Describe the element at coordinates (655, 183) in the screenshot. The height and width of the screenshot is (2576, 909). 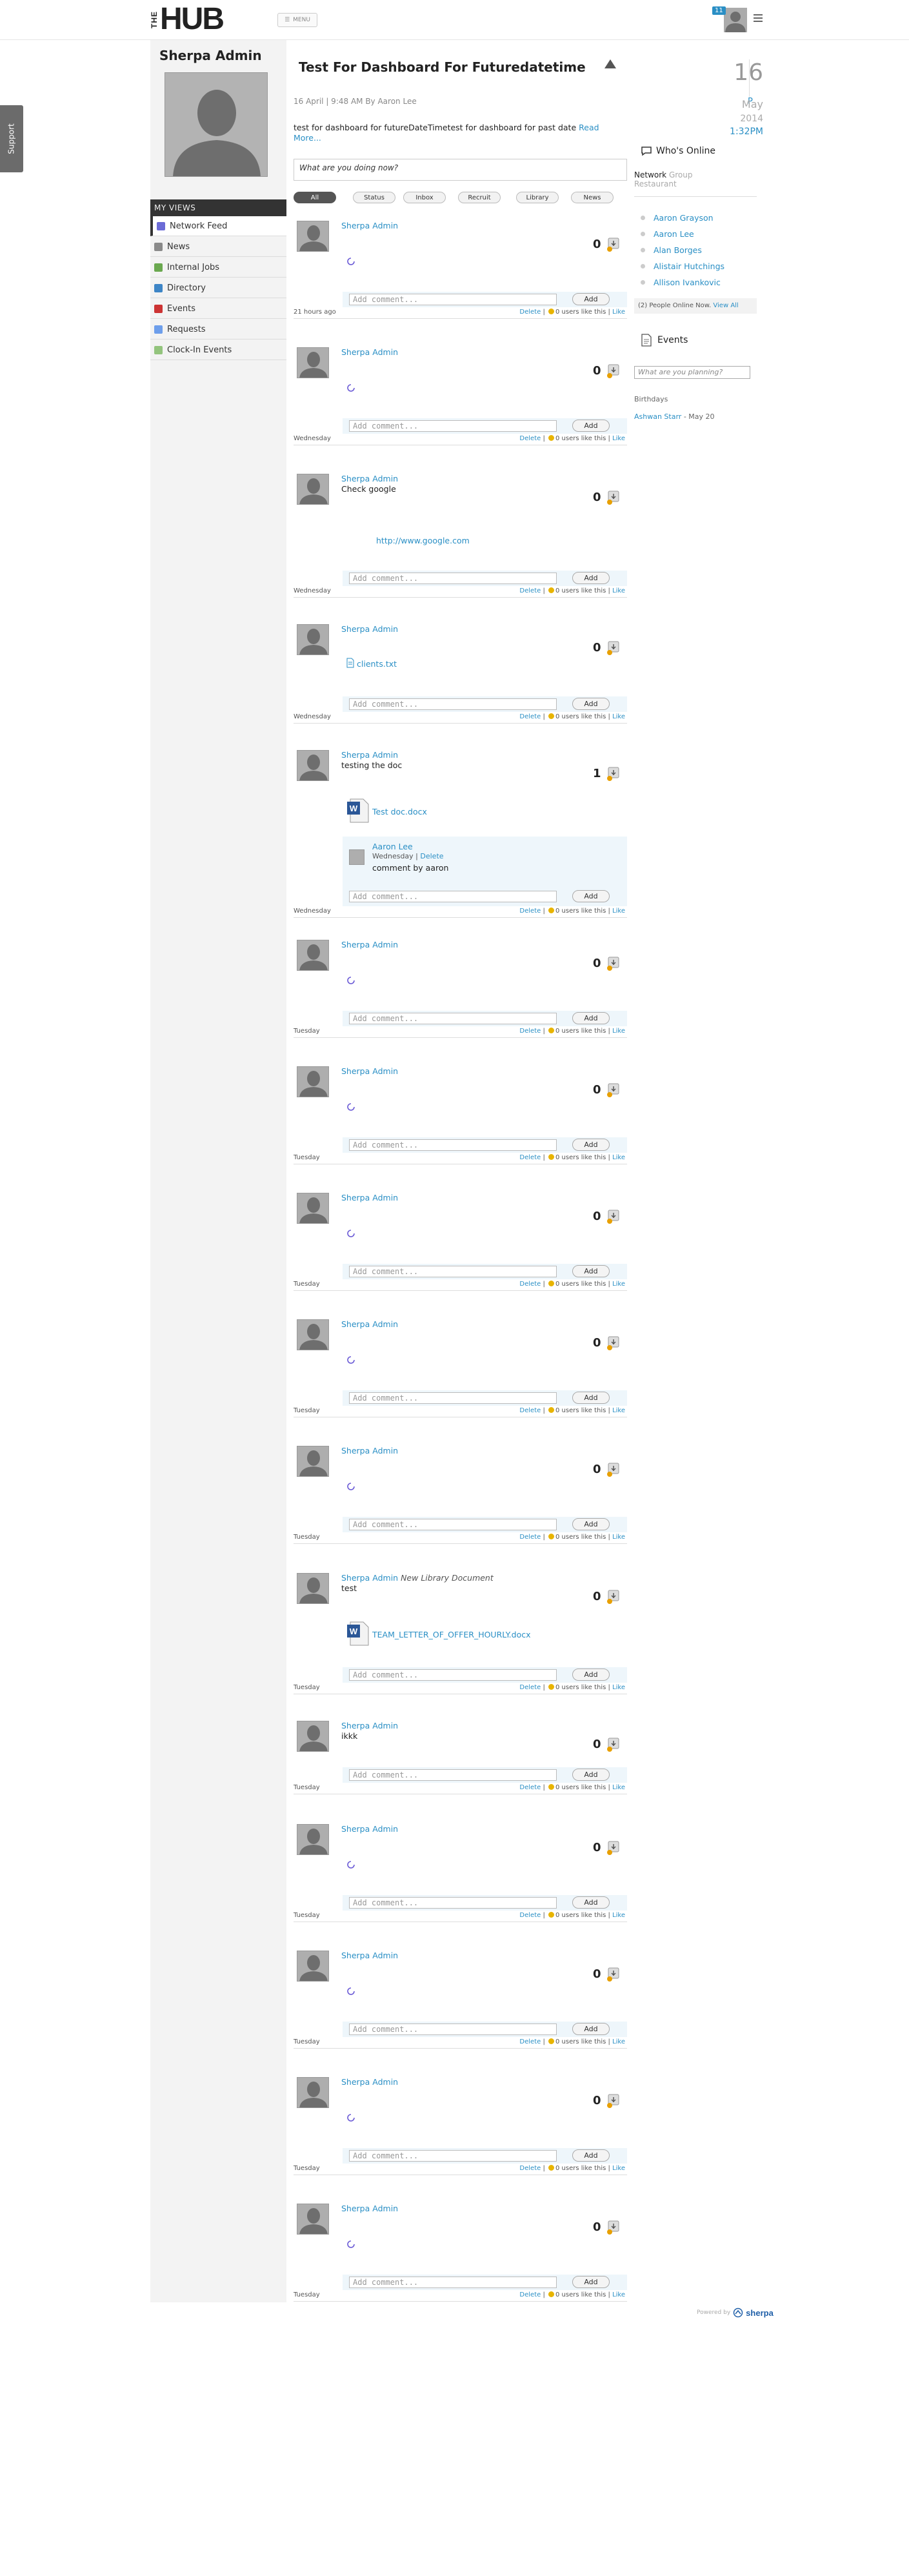
I see `tab-restaurant: Restaurant` at that location.